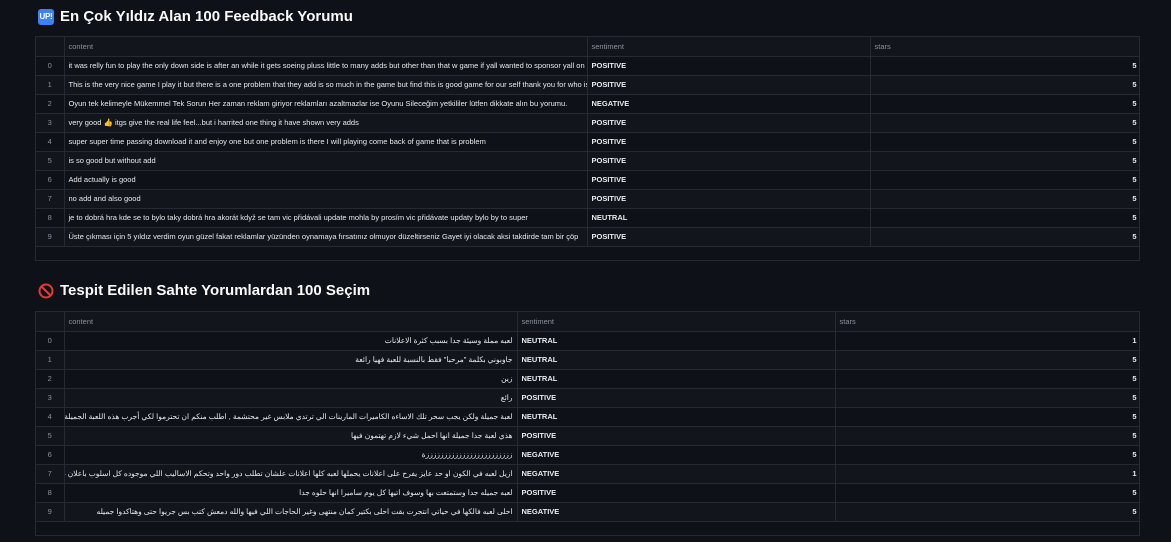  I want to click on content-cell: لعبه مملة وسيئة جدا بسبب كثرة الاعلانات, so click(291, 341).